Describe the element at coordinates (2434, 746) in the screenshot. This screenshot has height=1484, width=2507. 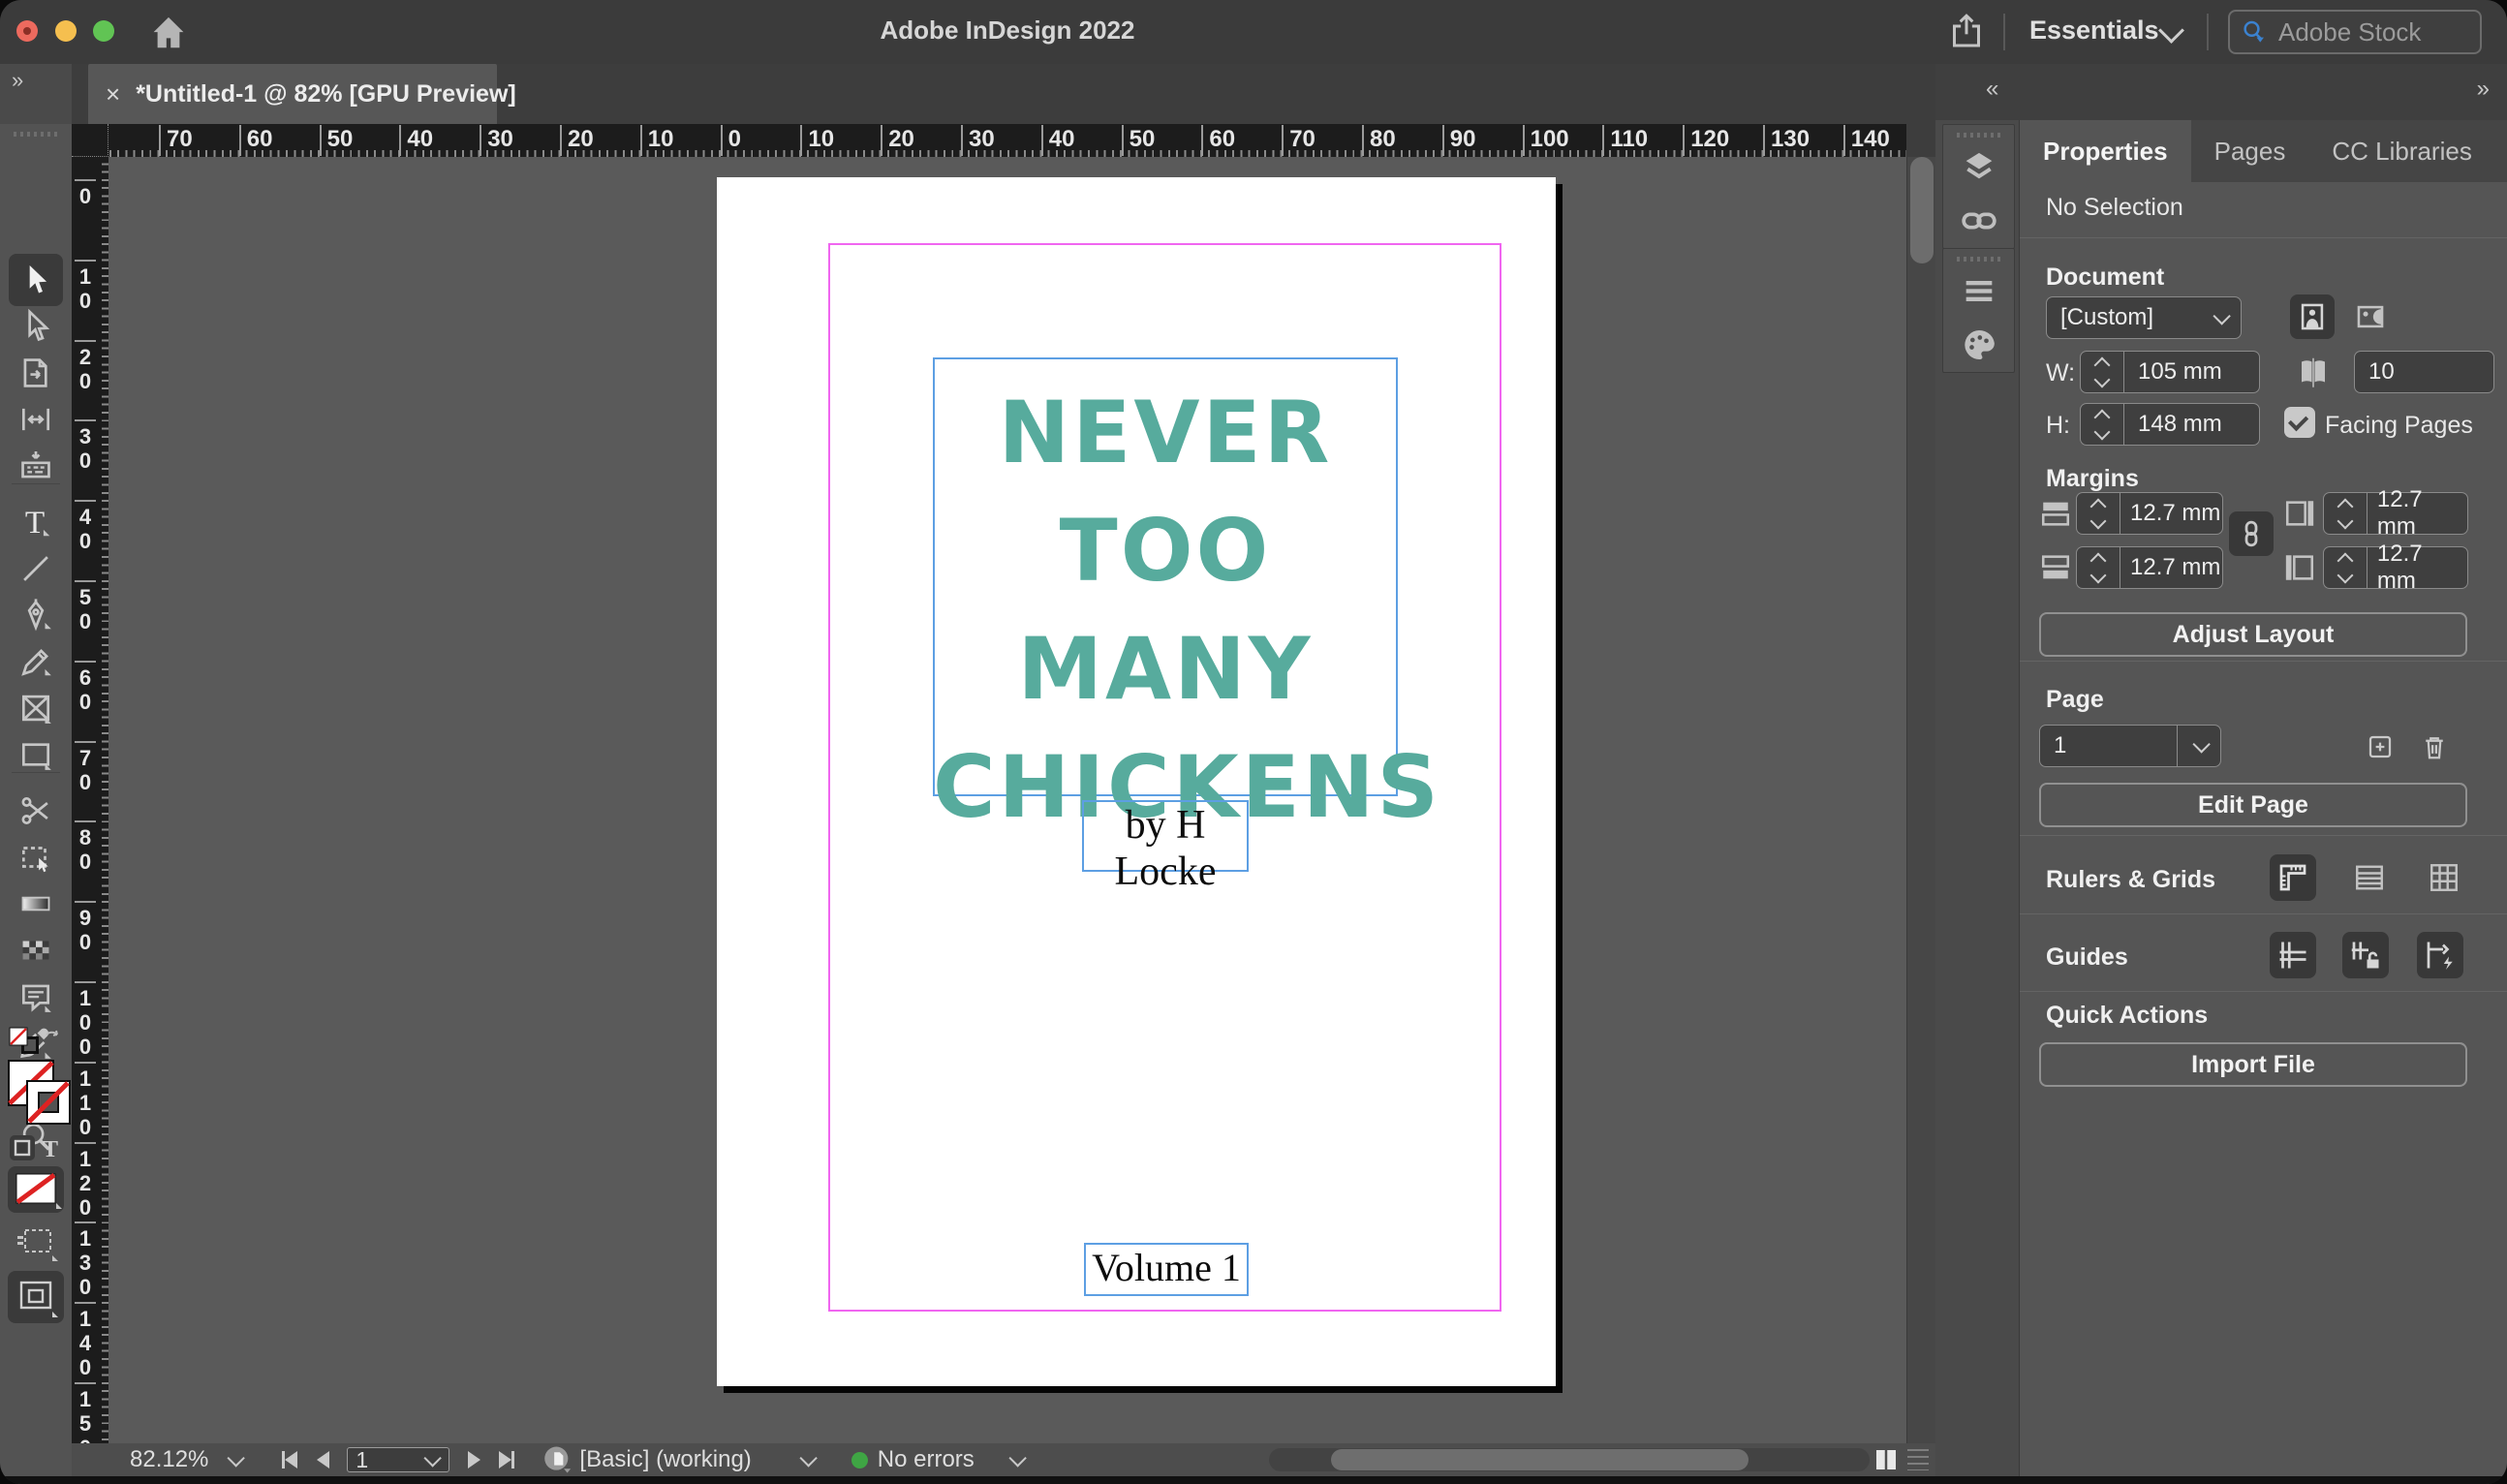
I see `delete-page-icon` at that location.